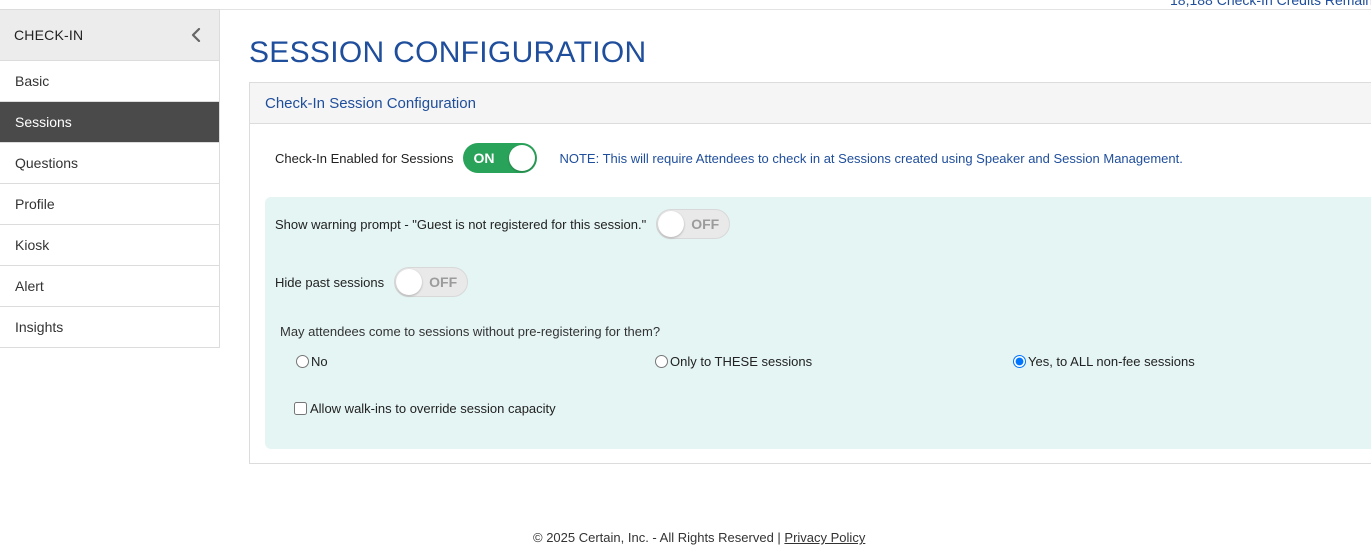 The image size is (1371, 545). Describe the element at coordinates (448, 52) in the screenshot. I see `page-title: SESSION CONFIGURATION` at that location.